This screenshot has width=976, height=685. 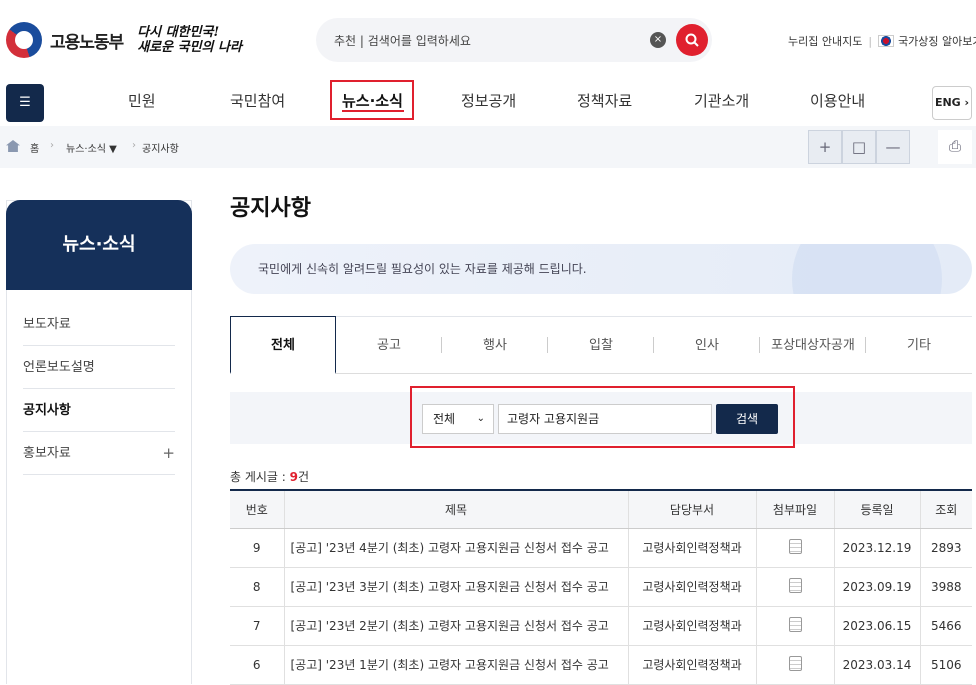 What do you see at coordinates (859, 147) in the screenshot?
I see `zoom-reset-button: □` at bounding box center [859, 147].